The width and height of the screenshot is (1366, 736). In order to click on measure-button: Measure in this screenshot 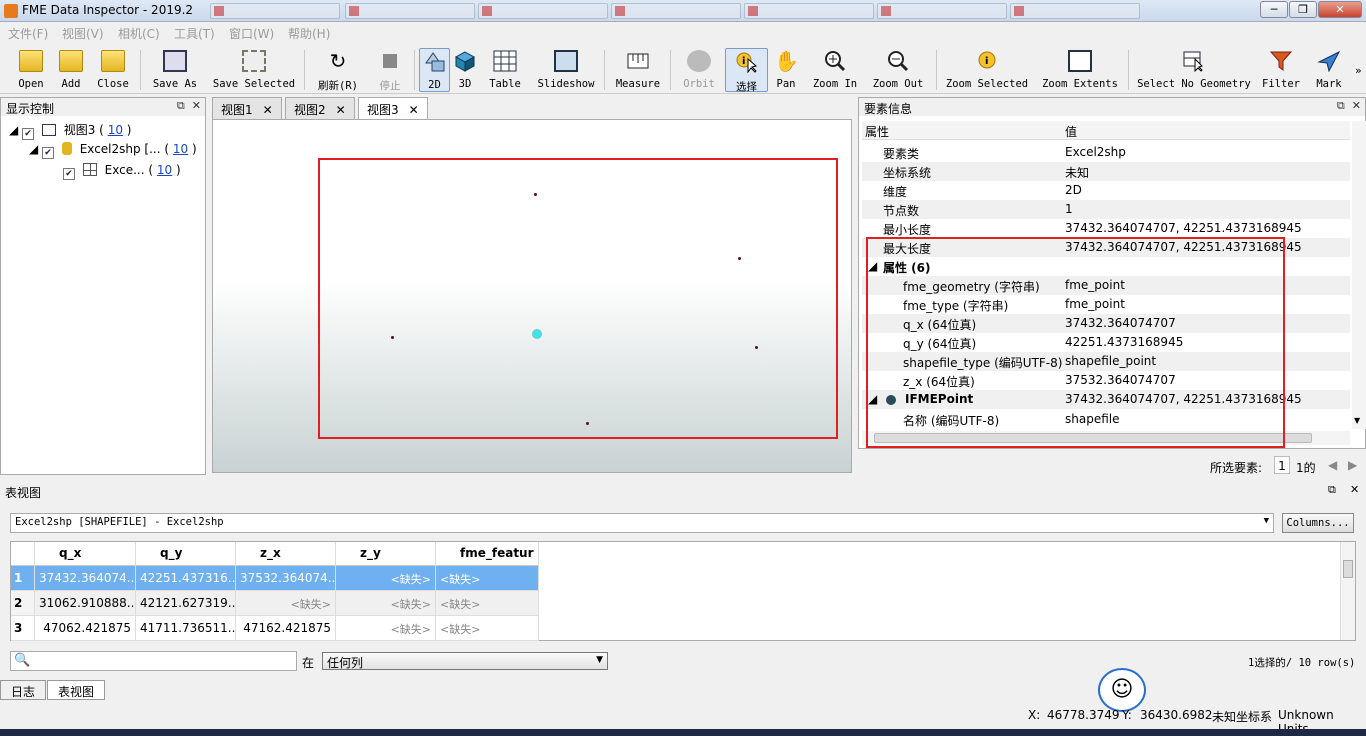, I will do `click(638, 70)`.